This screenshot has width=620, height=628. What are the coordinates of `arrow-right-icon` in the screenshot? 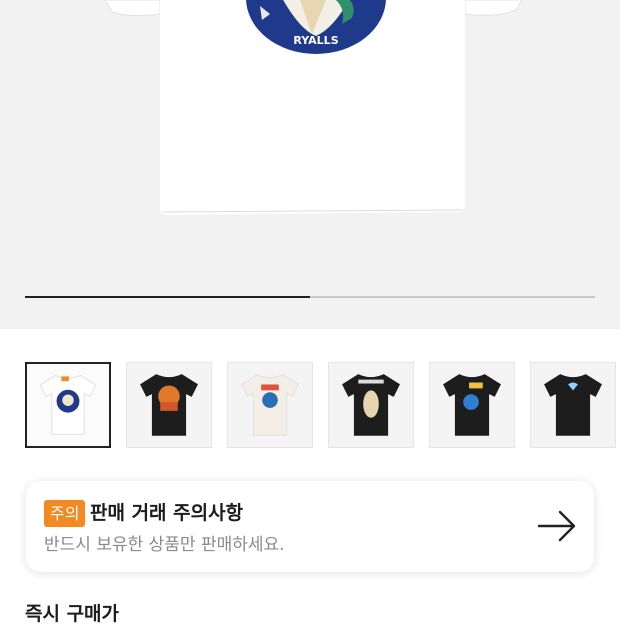 It's located at (557, 526).